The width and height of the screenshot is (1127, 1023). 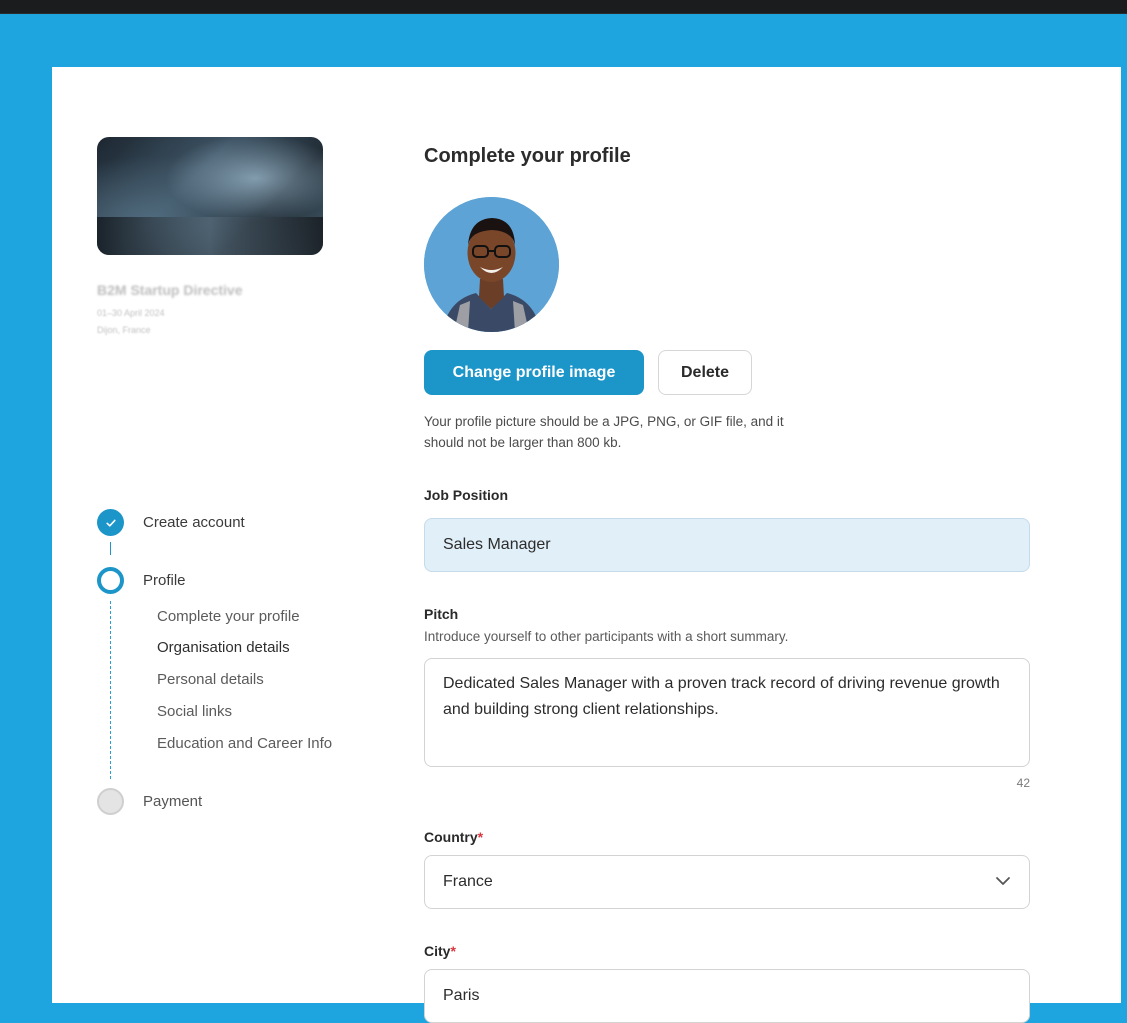 What do you see at coordinates (210, 196) in the screenshot?
I see `event-image` at bounding box center [210, 196].